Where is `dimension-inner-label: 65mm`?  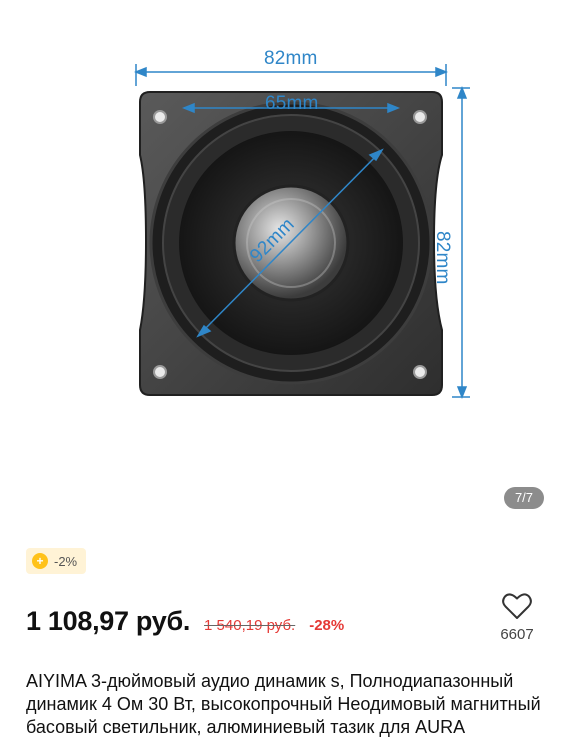
dimension-inner-label: 65mm is located at coordinates (292, 103).